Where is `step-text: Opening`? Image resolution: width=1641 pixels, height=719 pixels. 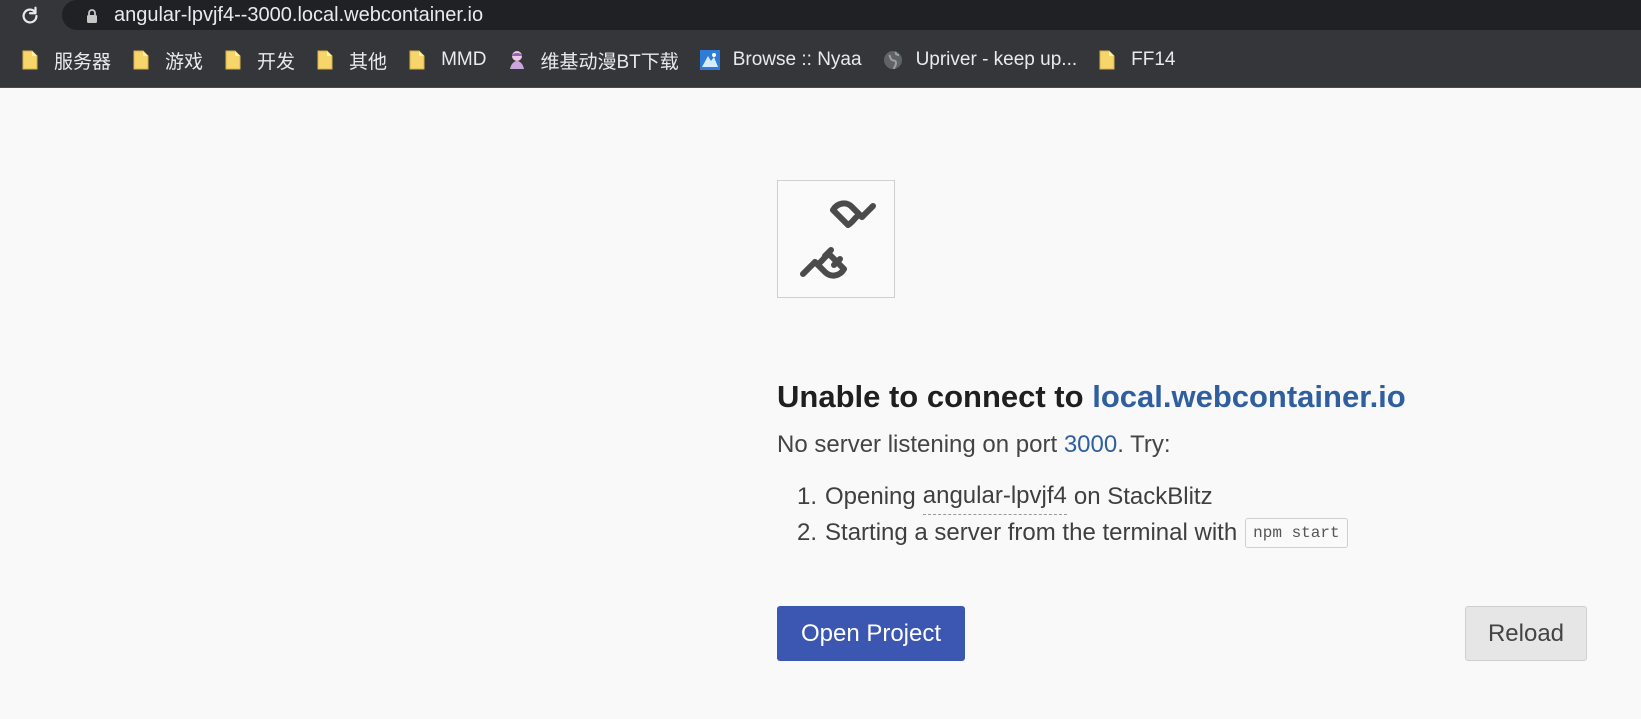 step-text: Opening is located at coordinates (870, 496).